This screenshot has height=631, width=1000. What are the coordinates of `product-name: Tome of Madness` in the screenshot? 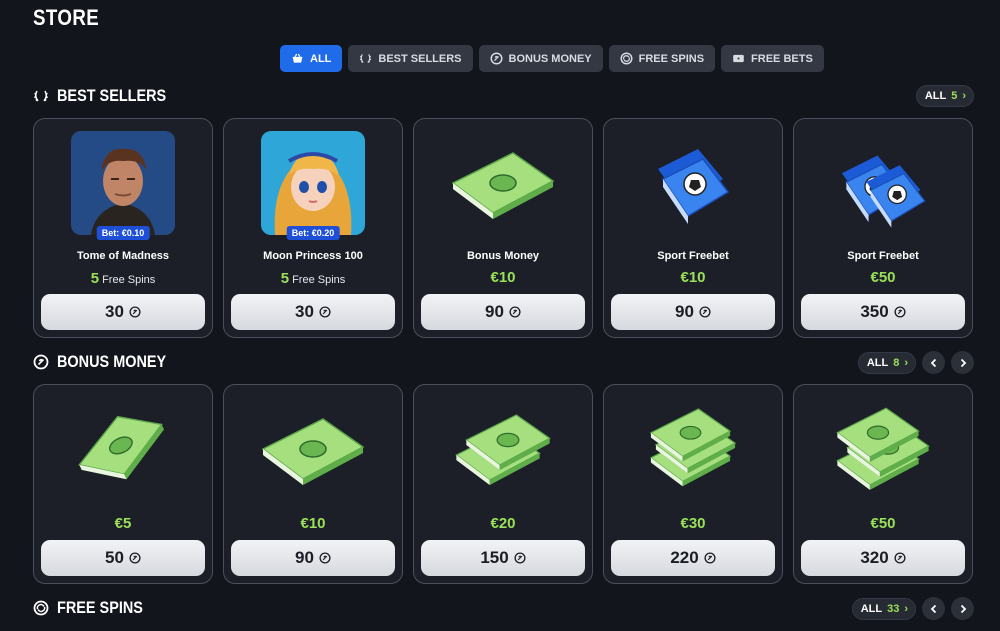 It's located at (123, 256).